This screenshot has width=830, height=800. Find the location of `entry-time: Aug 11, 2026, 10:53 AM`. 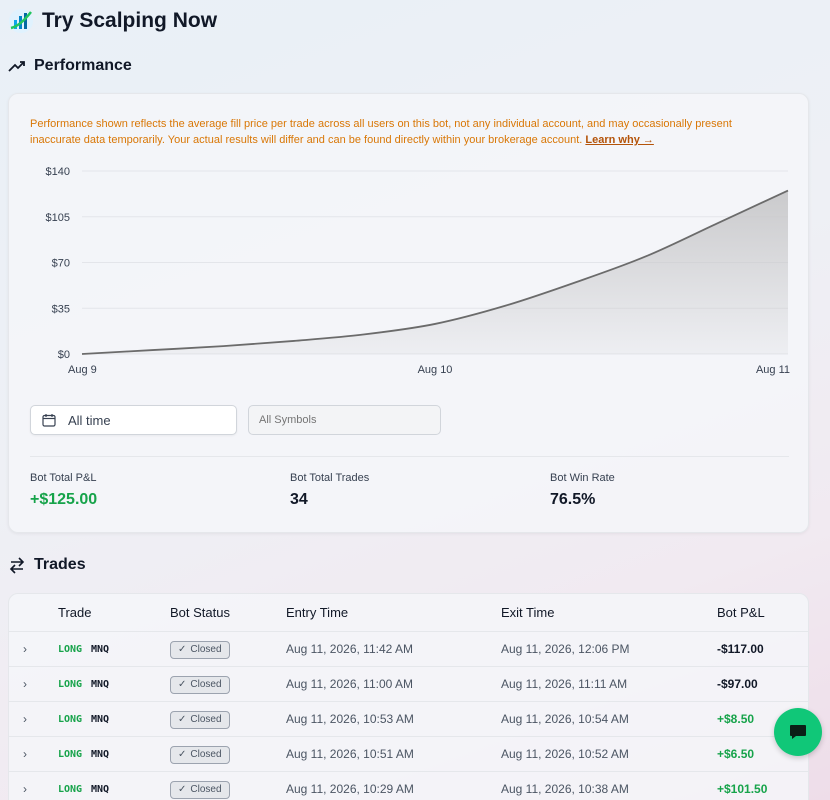

entry-time: Aug 11, 2026, 10:53 AM is located at coordinates (350, 719).